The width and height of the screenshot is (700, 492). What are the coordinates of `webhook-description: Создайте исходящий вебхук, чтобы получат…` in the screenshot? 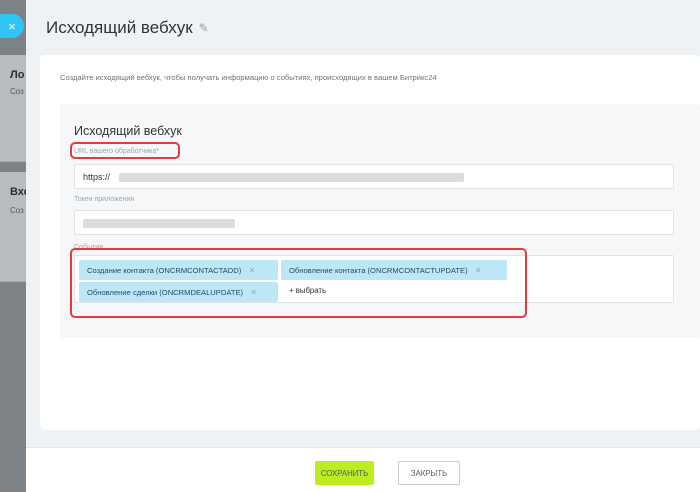 It's located at (248, 77).